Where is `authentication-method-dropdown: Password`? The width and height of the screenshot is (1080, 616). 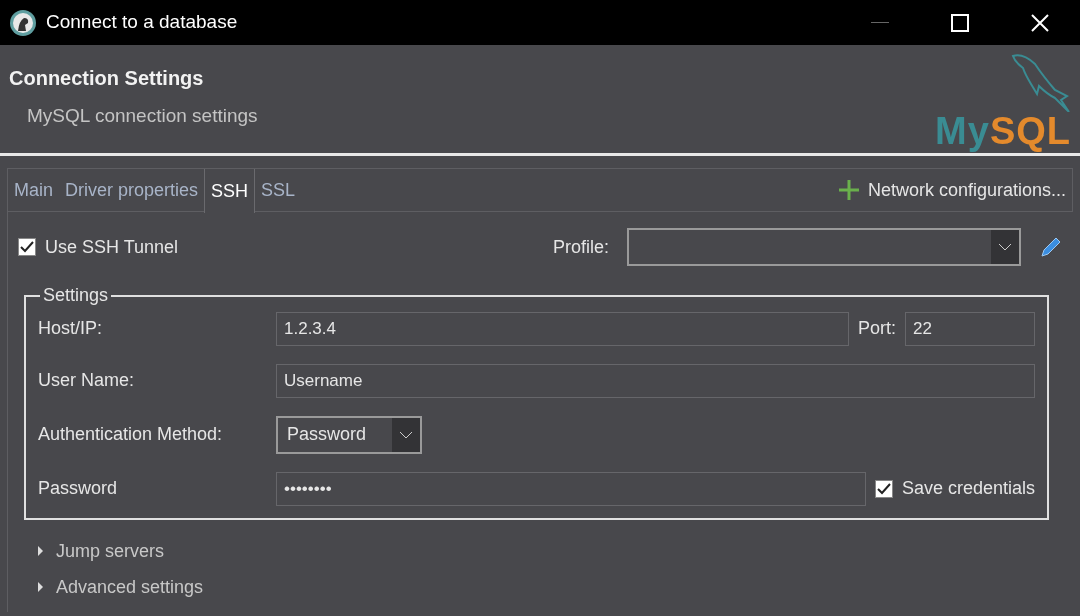 authentication-method-dropdown: Password is located at coordinates (349, 434).